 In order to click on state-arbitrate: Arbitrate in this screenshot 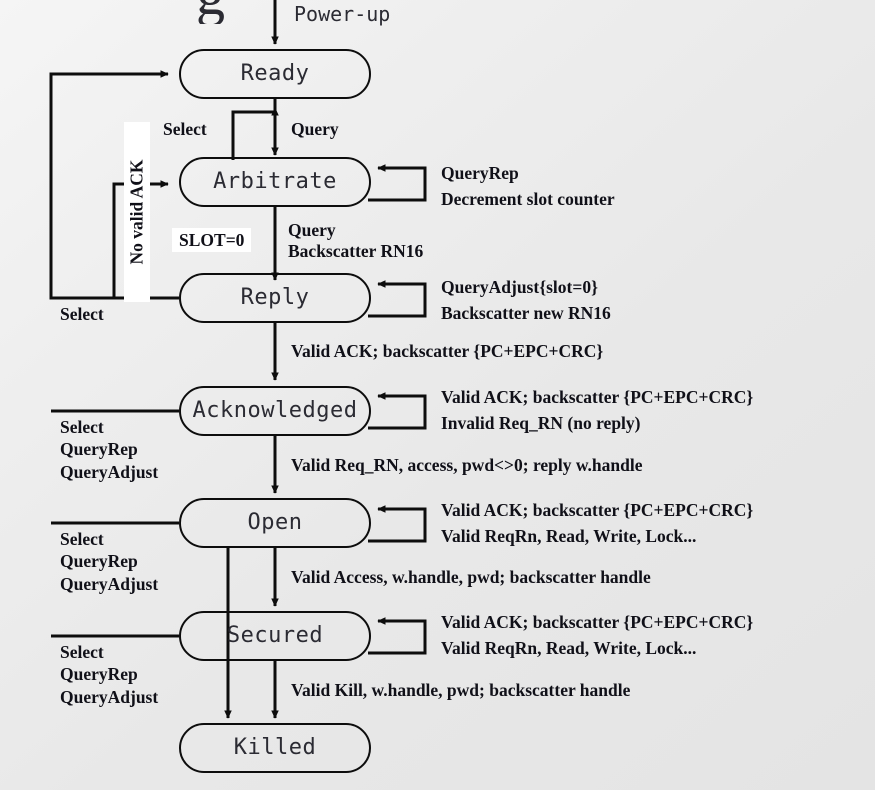, I will do `click(275, 182)`.